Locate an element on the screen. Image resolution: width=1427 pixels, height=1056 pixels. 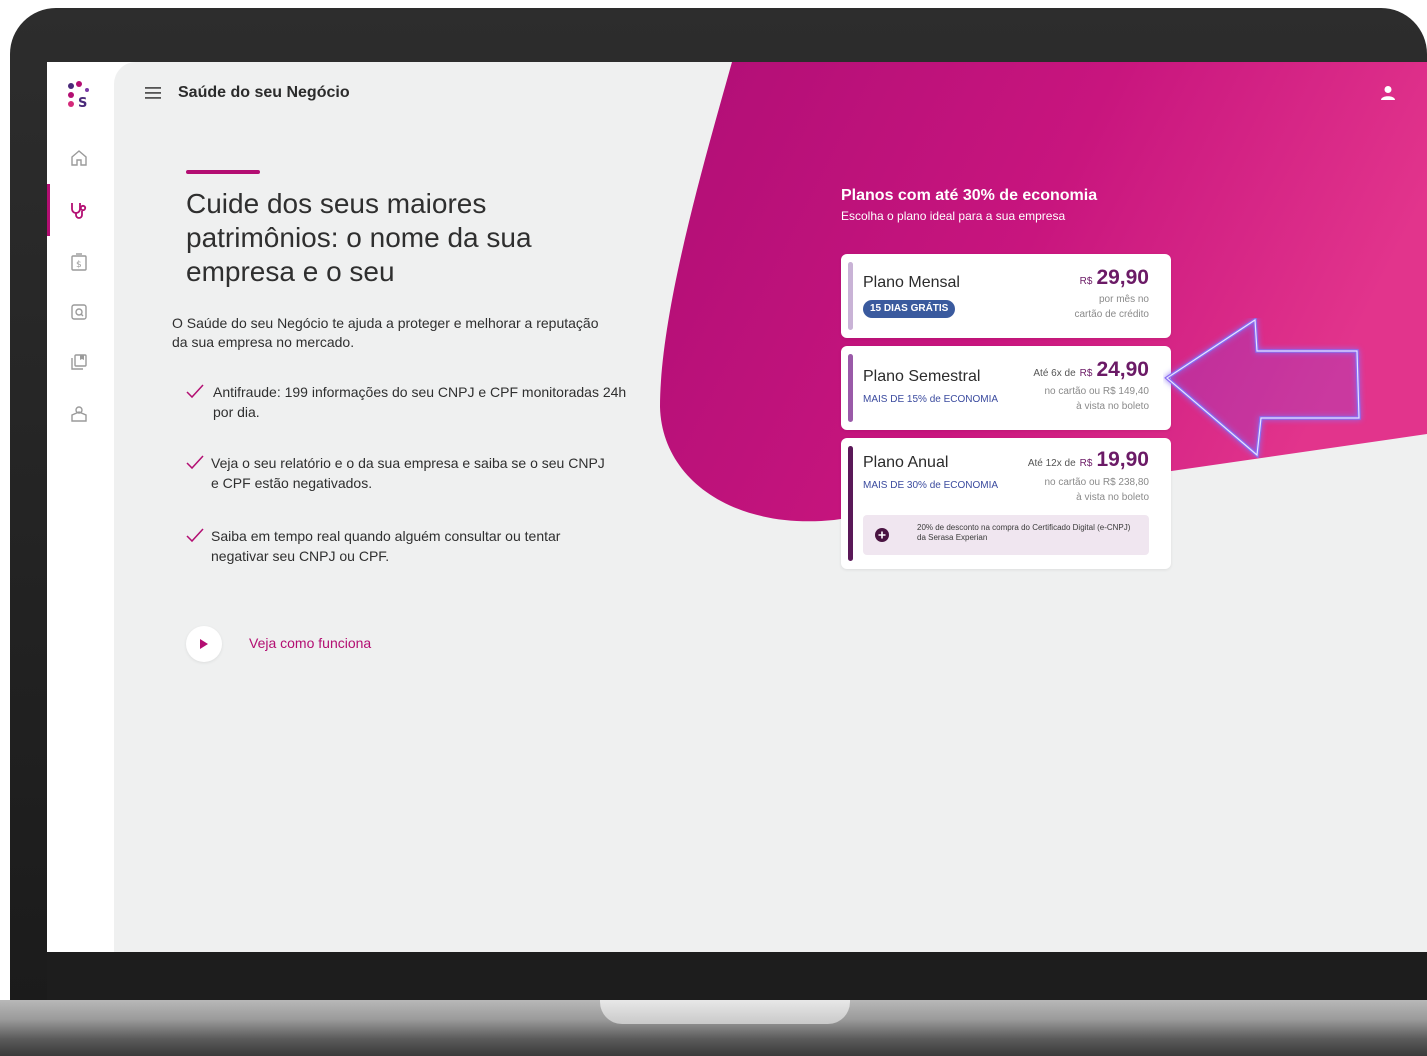
svg-text: S is located at coordinates (82, 103).